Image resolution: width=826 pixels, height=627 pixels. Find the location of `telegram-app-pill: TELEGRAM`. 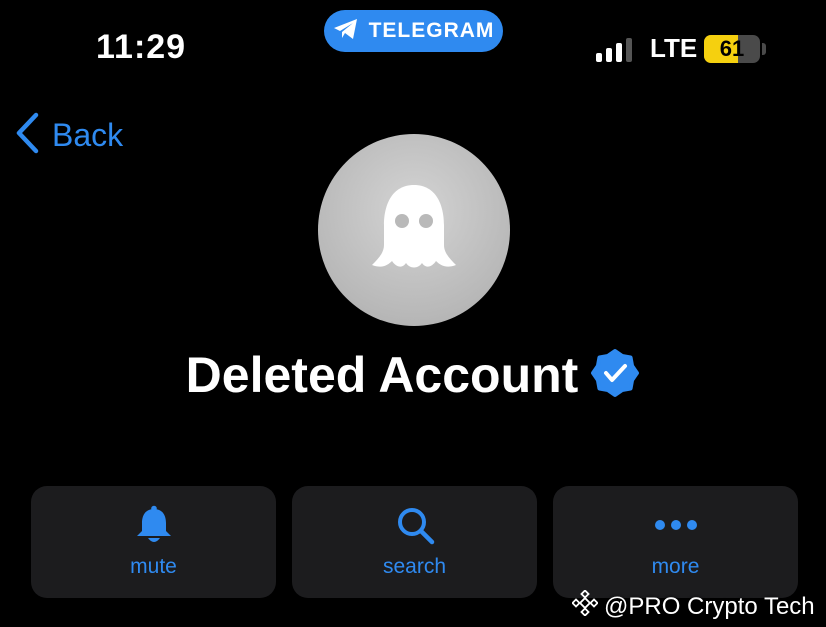

telegram-app-pill: TELEGRAM is located at coordinates (413, 31).